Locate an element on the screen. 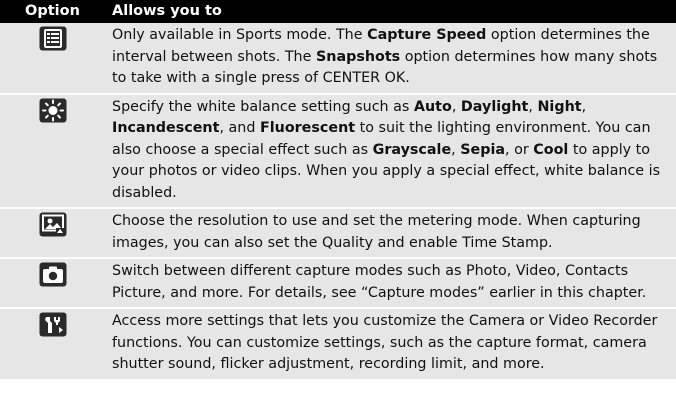 The image size is (676, 398). bold-term: Capture Speed is located at coordinates (427, 35).